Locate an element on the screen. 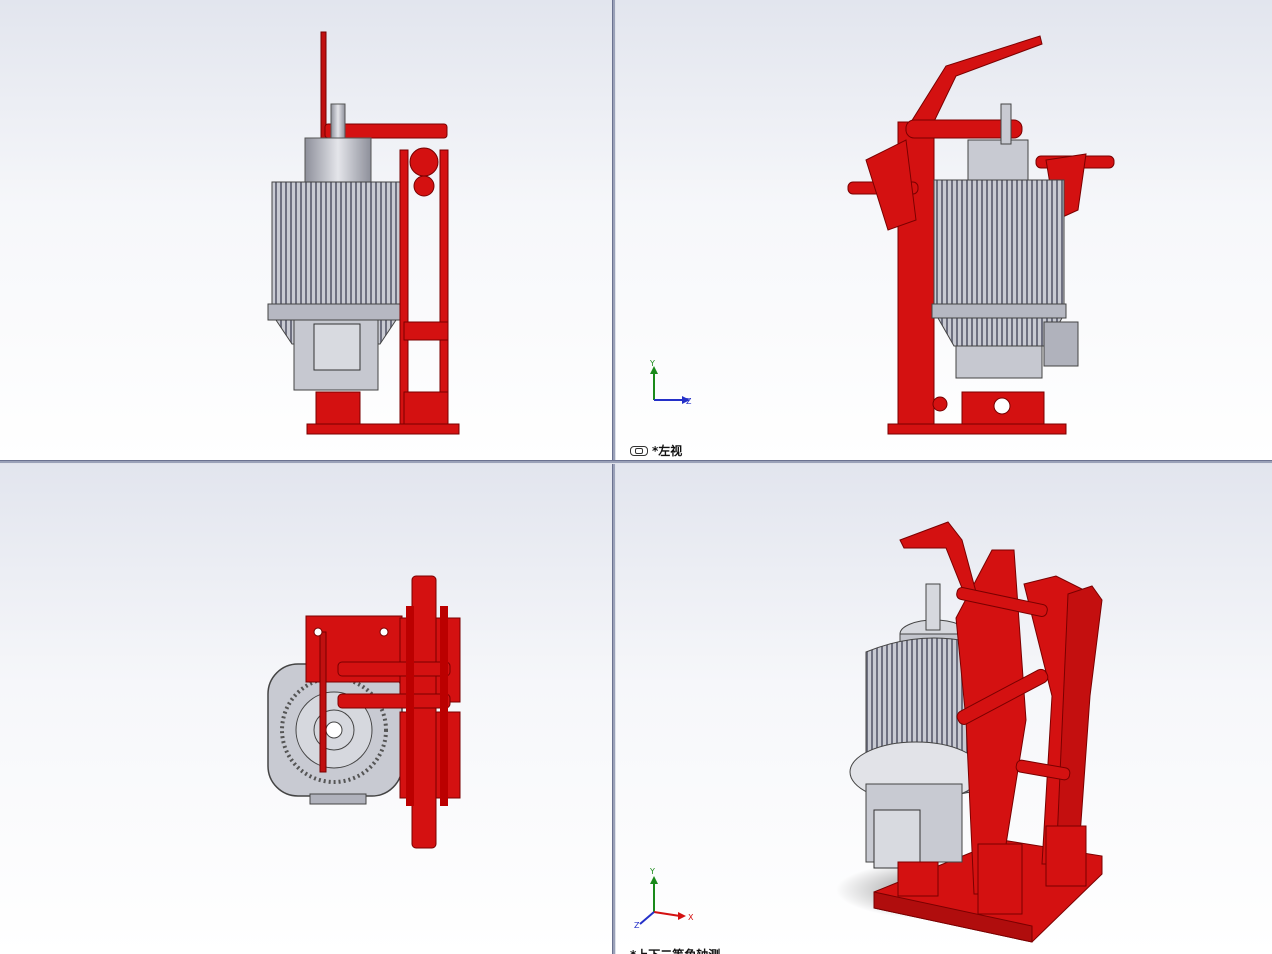 This screenshot has width=1272, height=954. front-view-model is located at coordinates (363, 233).